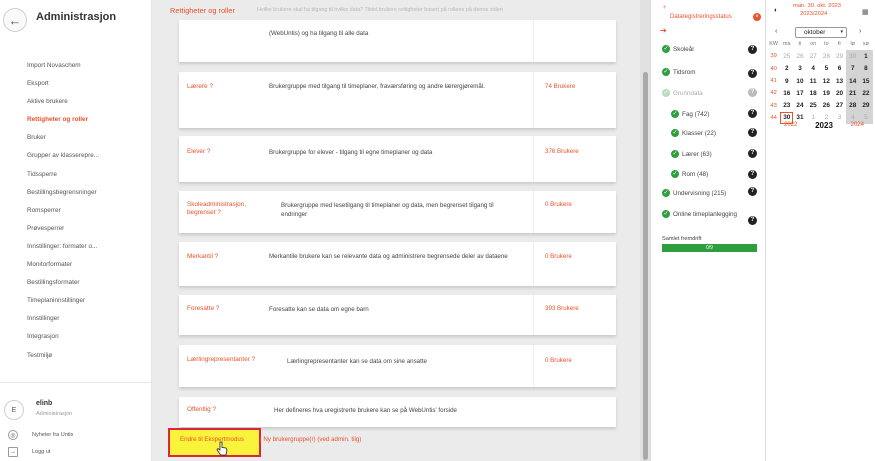 The height and width of the screenshot is (461, 875). What do you see at coordinates (839, 93) in the screenshot?
I see `calendar-day: 20` at bounding box center [839, 93].